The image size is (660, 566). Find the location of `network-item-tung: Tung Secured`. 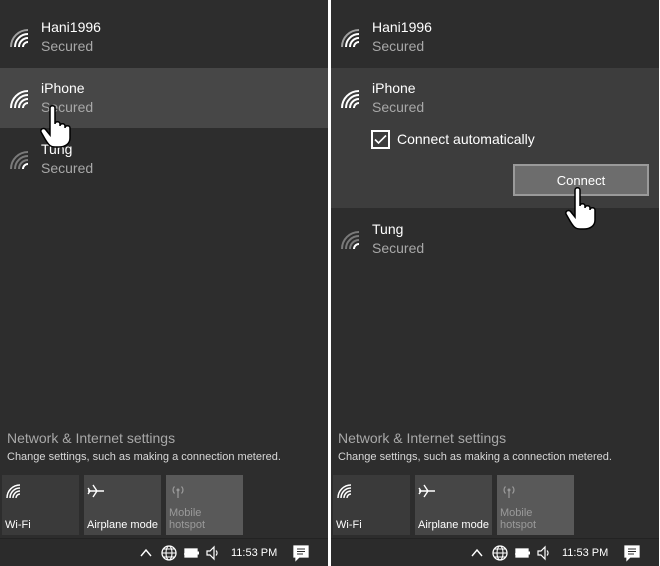

network-item-tung: Tung Secured is located at coordinates (495, 239).